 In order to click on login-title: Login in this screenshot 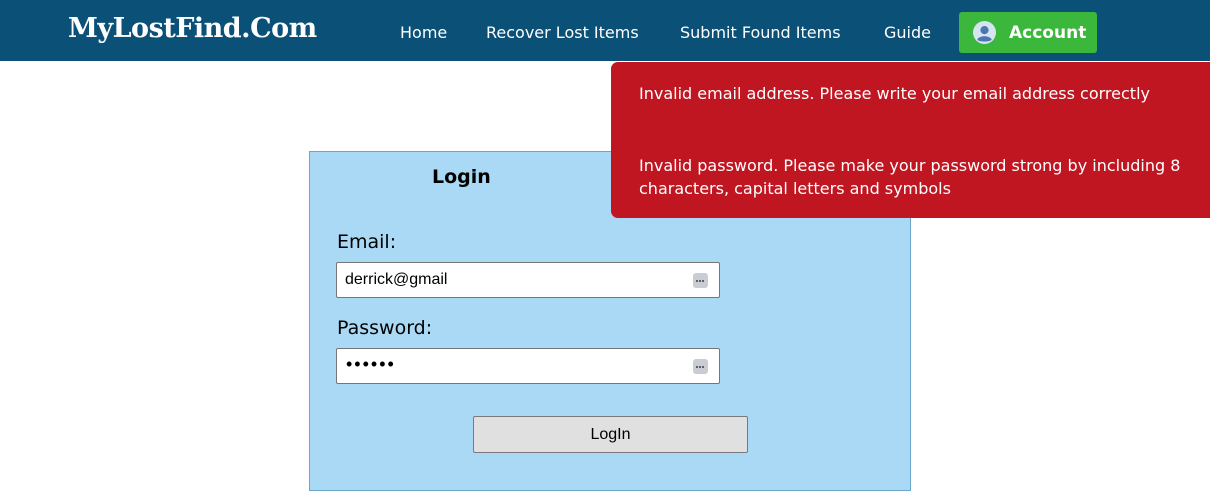, I will do `click(461, 177)`.